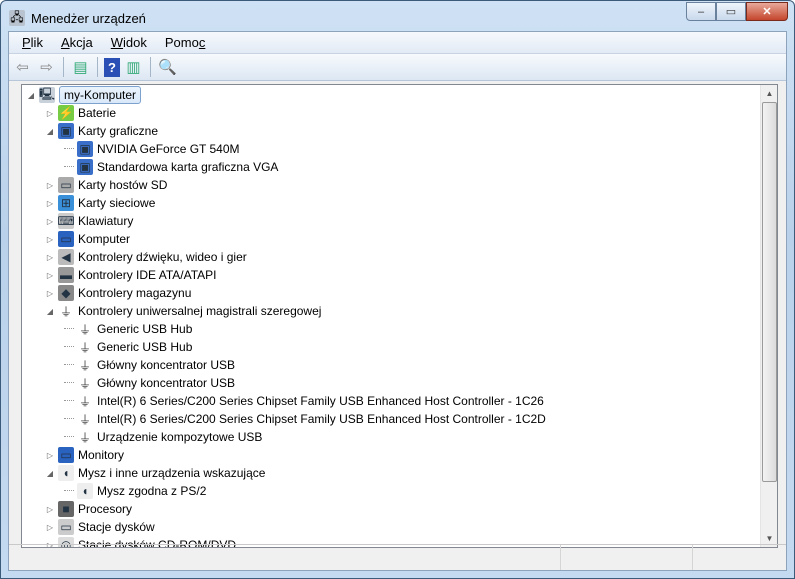 The width and height of the screenshot is (795, 579). I want to click on tree-item: ▷ ■ Procesory, so click(88, 509).